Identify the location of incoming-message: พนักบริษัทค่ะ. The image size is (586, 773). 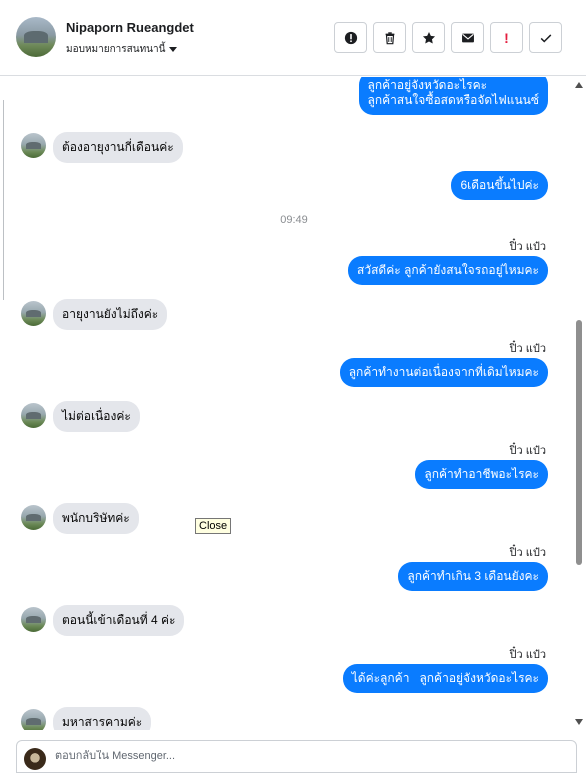
(96, 518).